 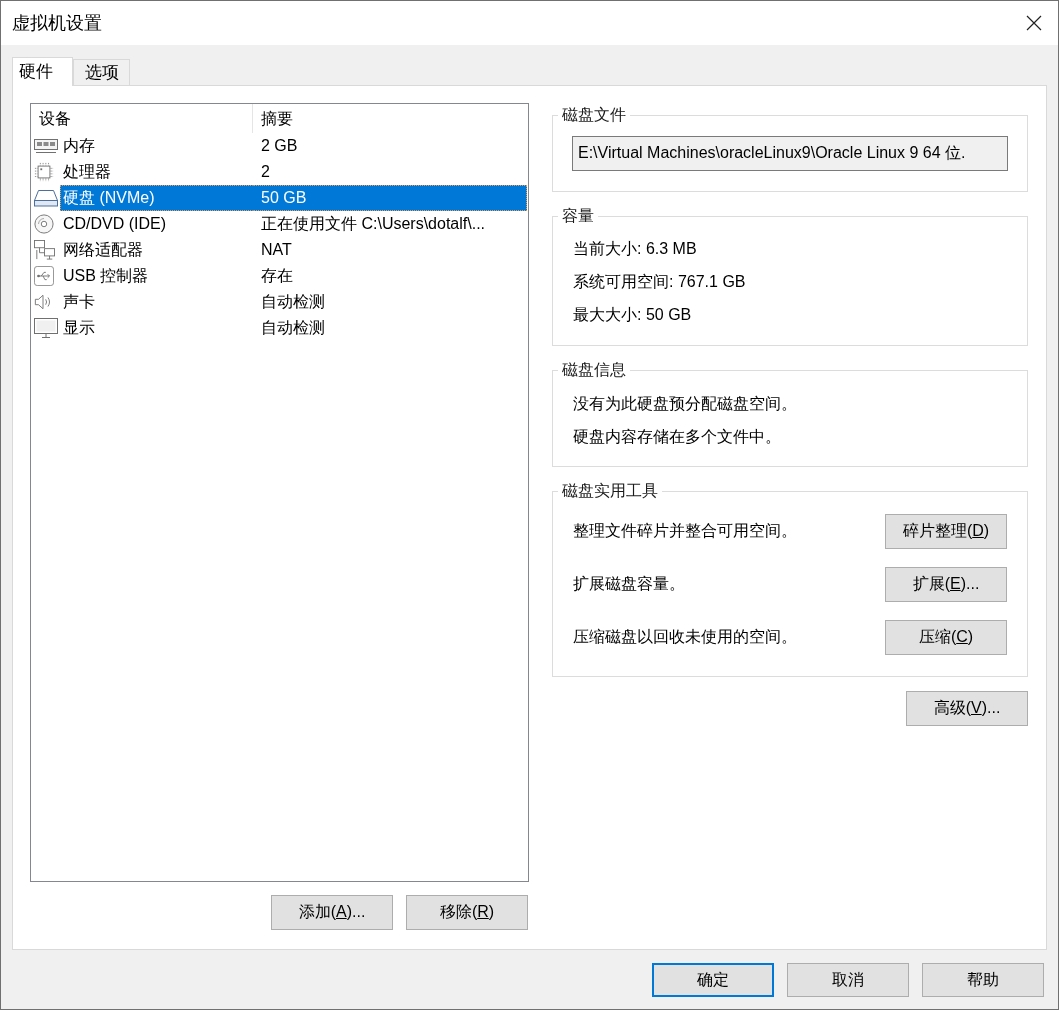 I want to click on device-summary: 2 GB, so click(x=390, y=146).